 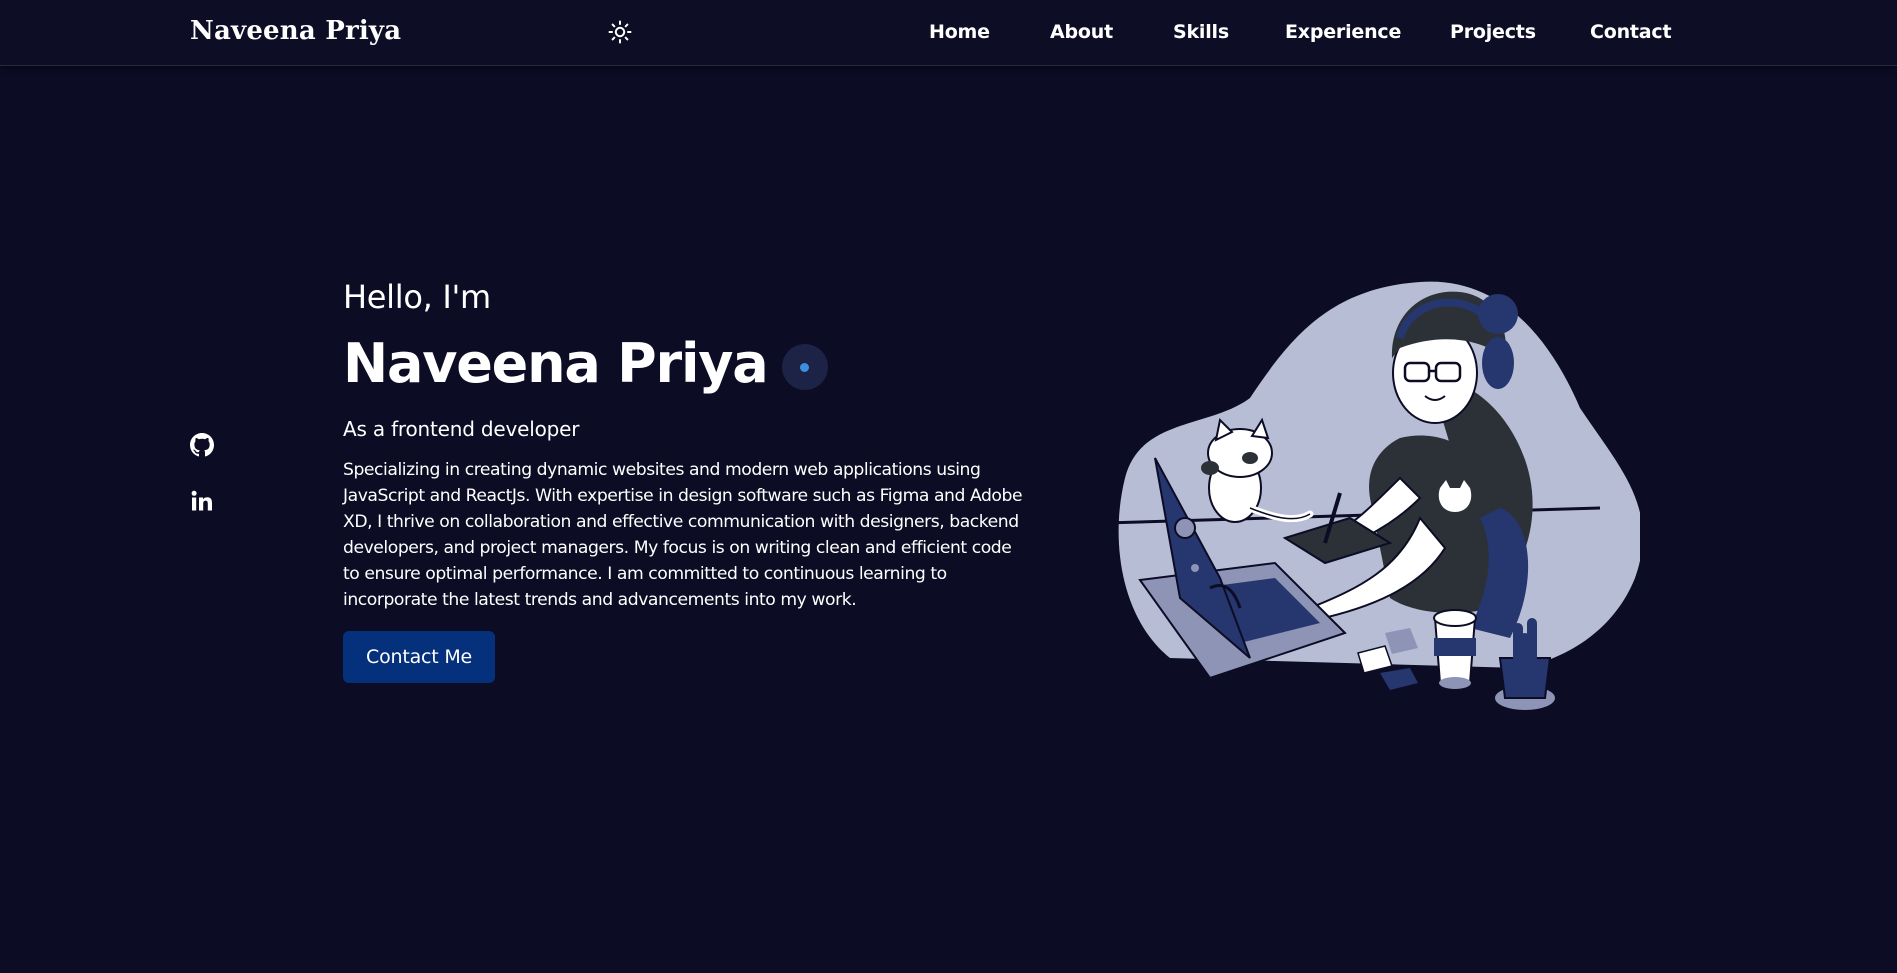 What do you see at coordinates (1631, 32) in the screenshot?
I see `nav-contact-link: Contact` at bounding box center [1631, 32].